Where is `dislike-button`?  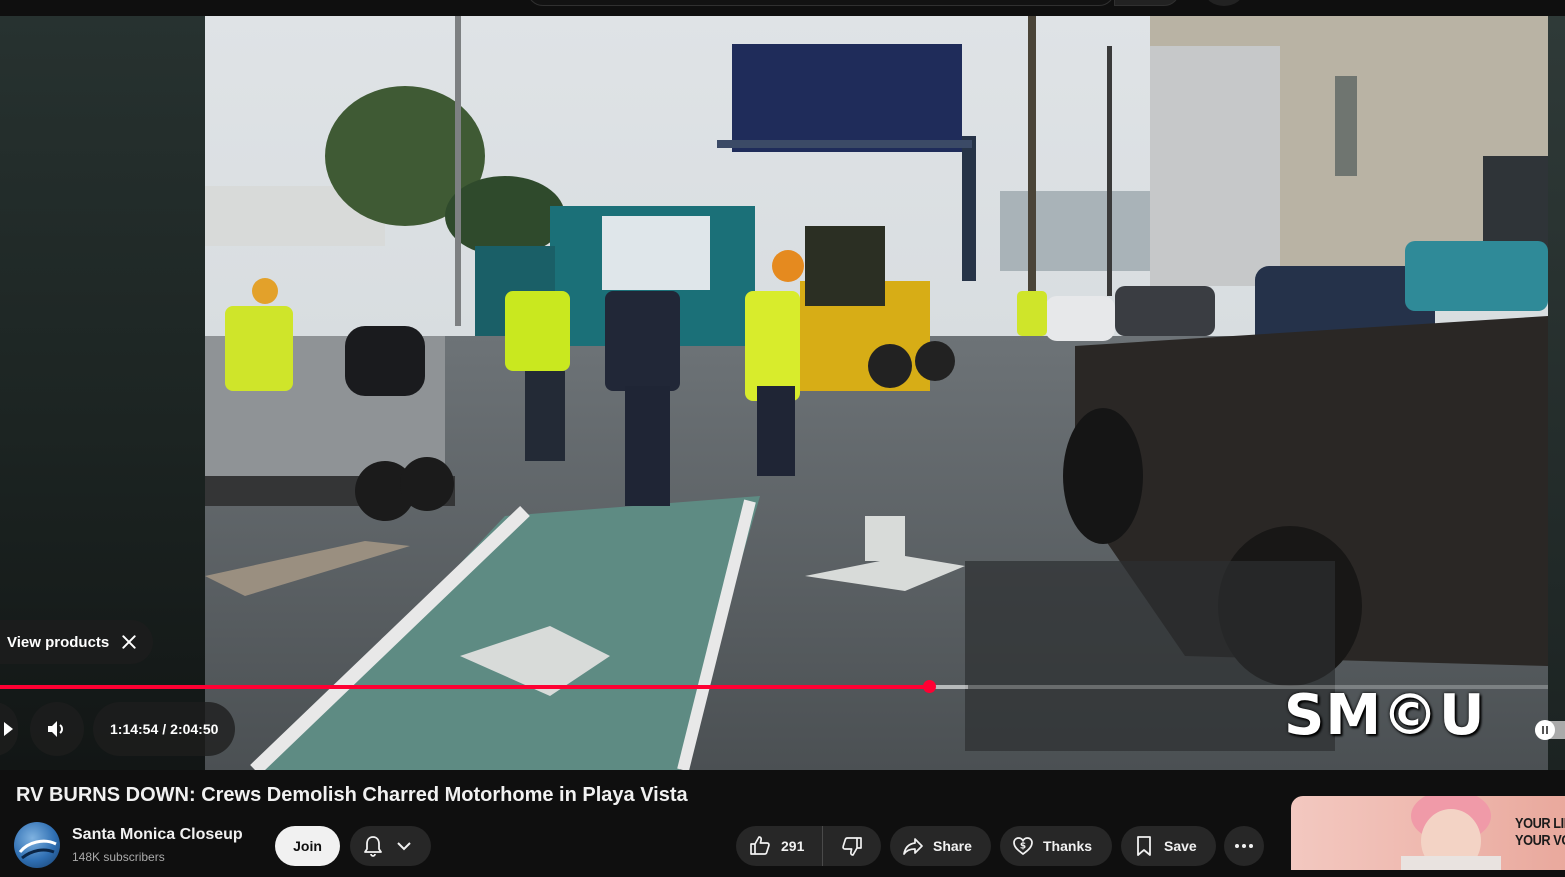 dislike-button is located at coordinates (851, 846).